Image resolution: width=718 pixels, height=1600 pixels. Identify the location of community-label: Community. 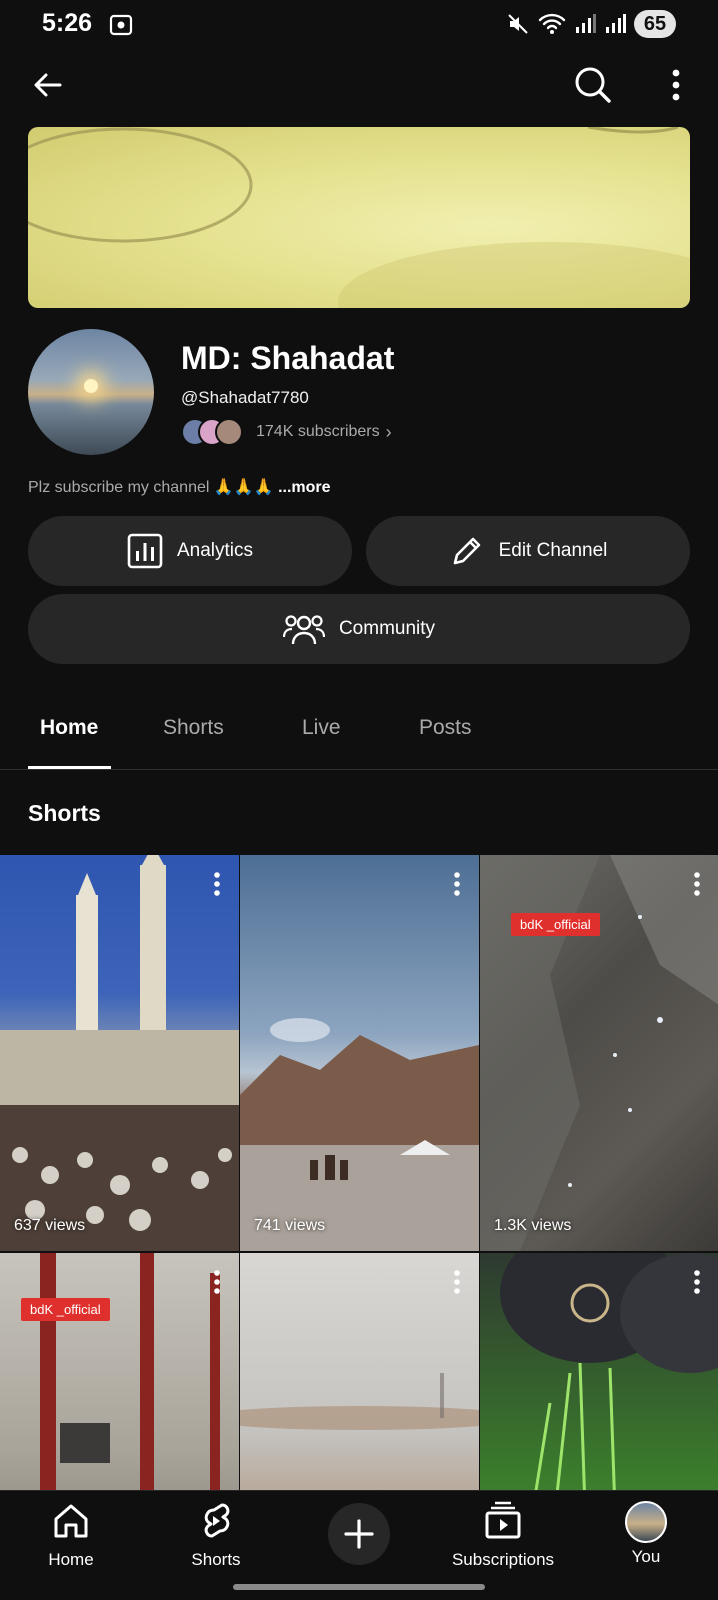
(387, 628).